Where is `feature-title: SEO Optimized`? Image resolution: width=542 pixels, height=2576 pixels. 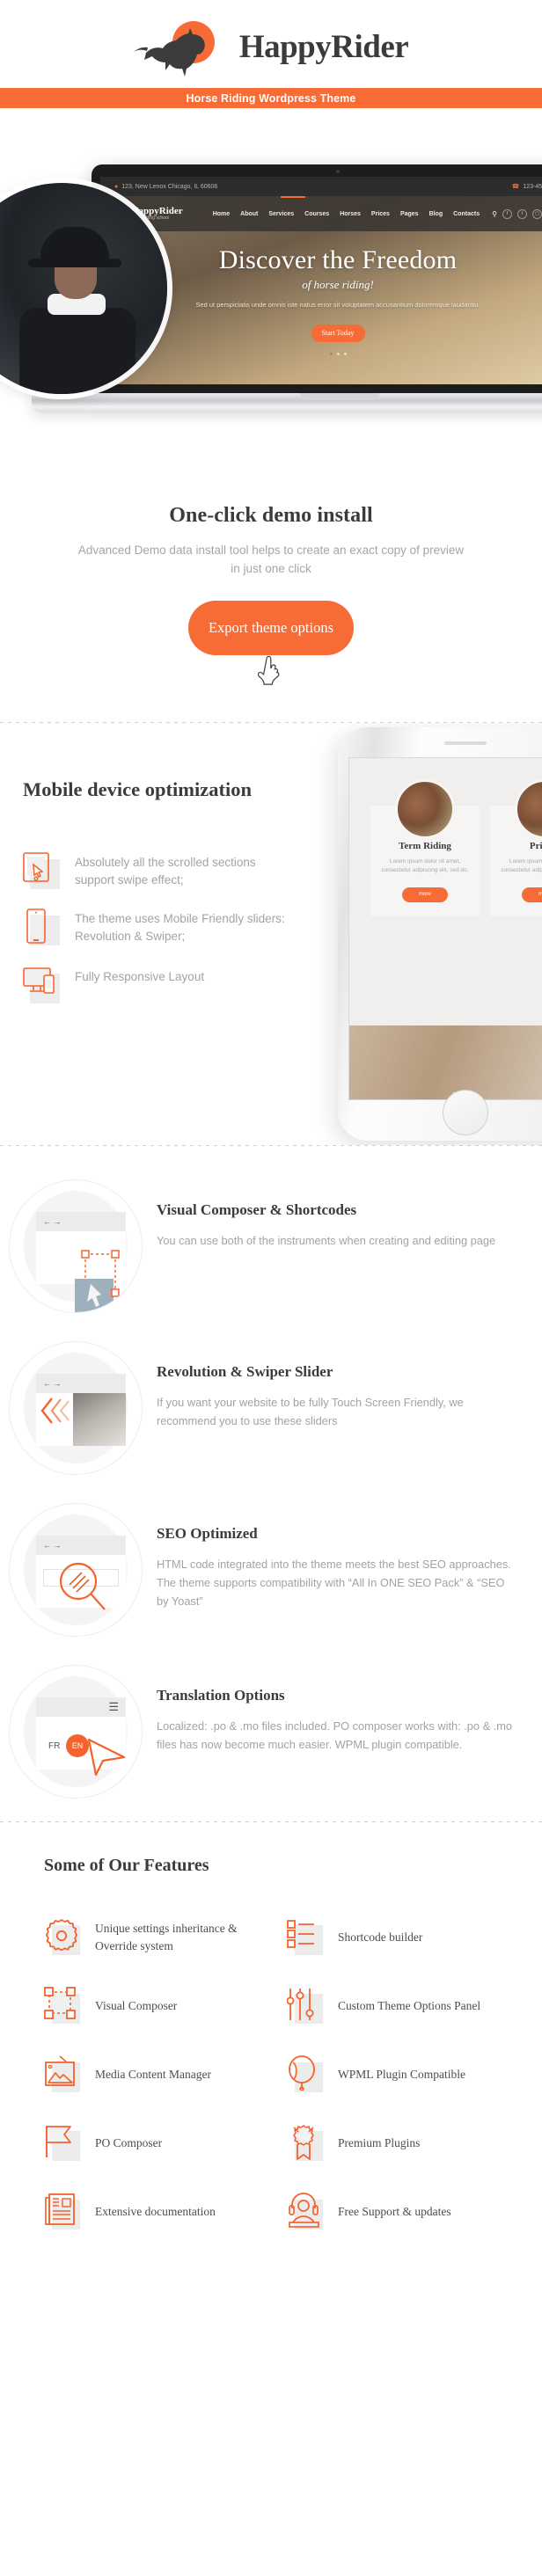
feature-title: SEO Optimized is located at coordinates (207, 1533).